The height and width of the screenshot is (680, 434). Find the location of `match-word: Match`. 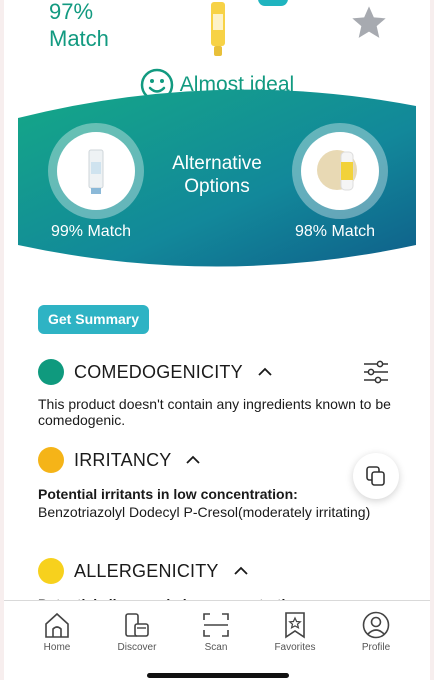

match-word: Match is located at coordinates (79, 38).